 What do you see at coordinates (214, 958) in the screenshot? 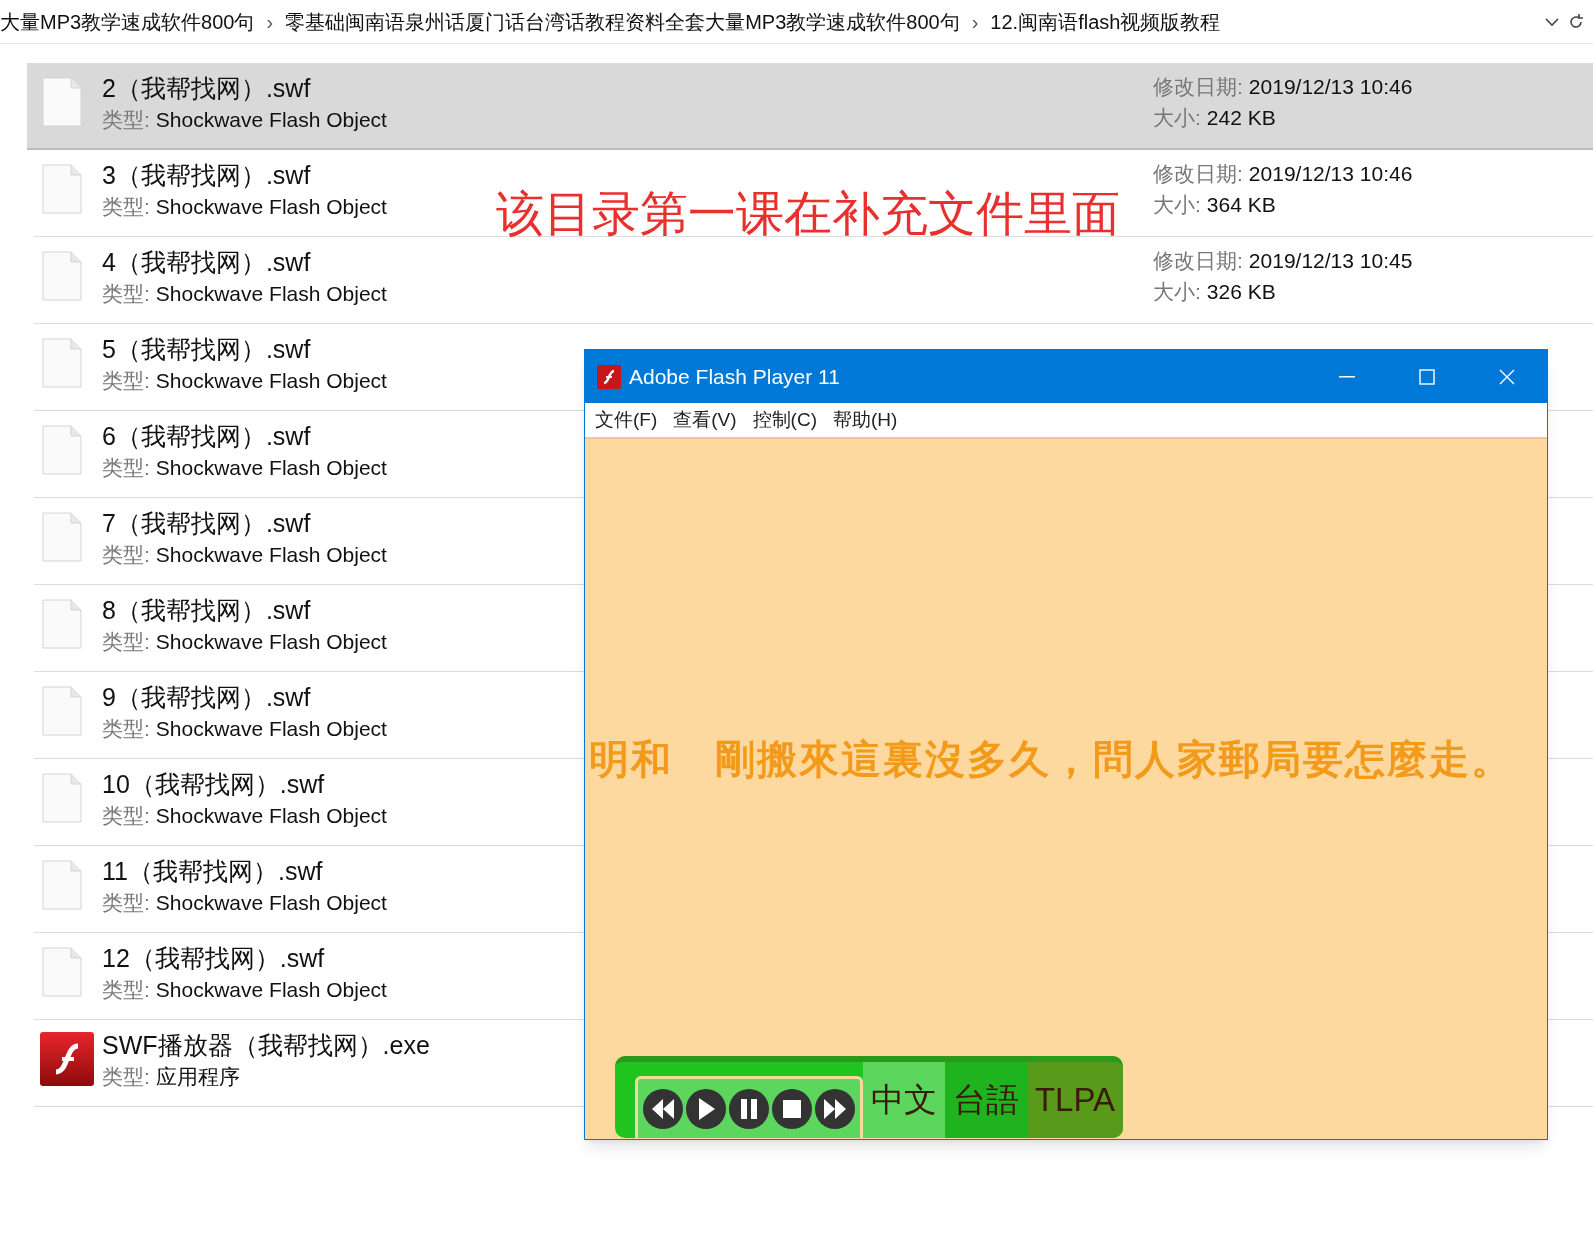
I see `file-name: 12（我帮找网）.swf` at bounding box center [214, 958].